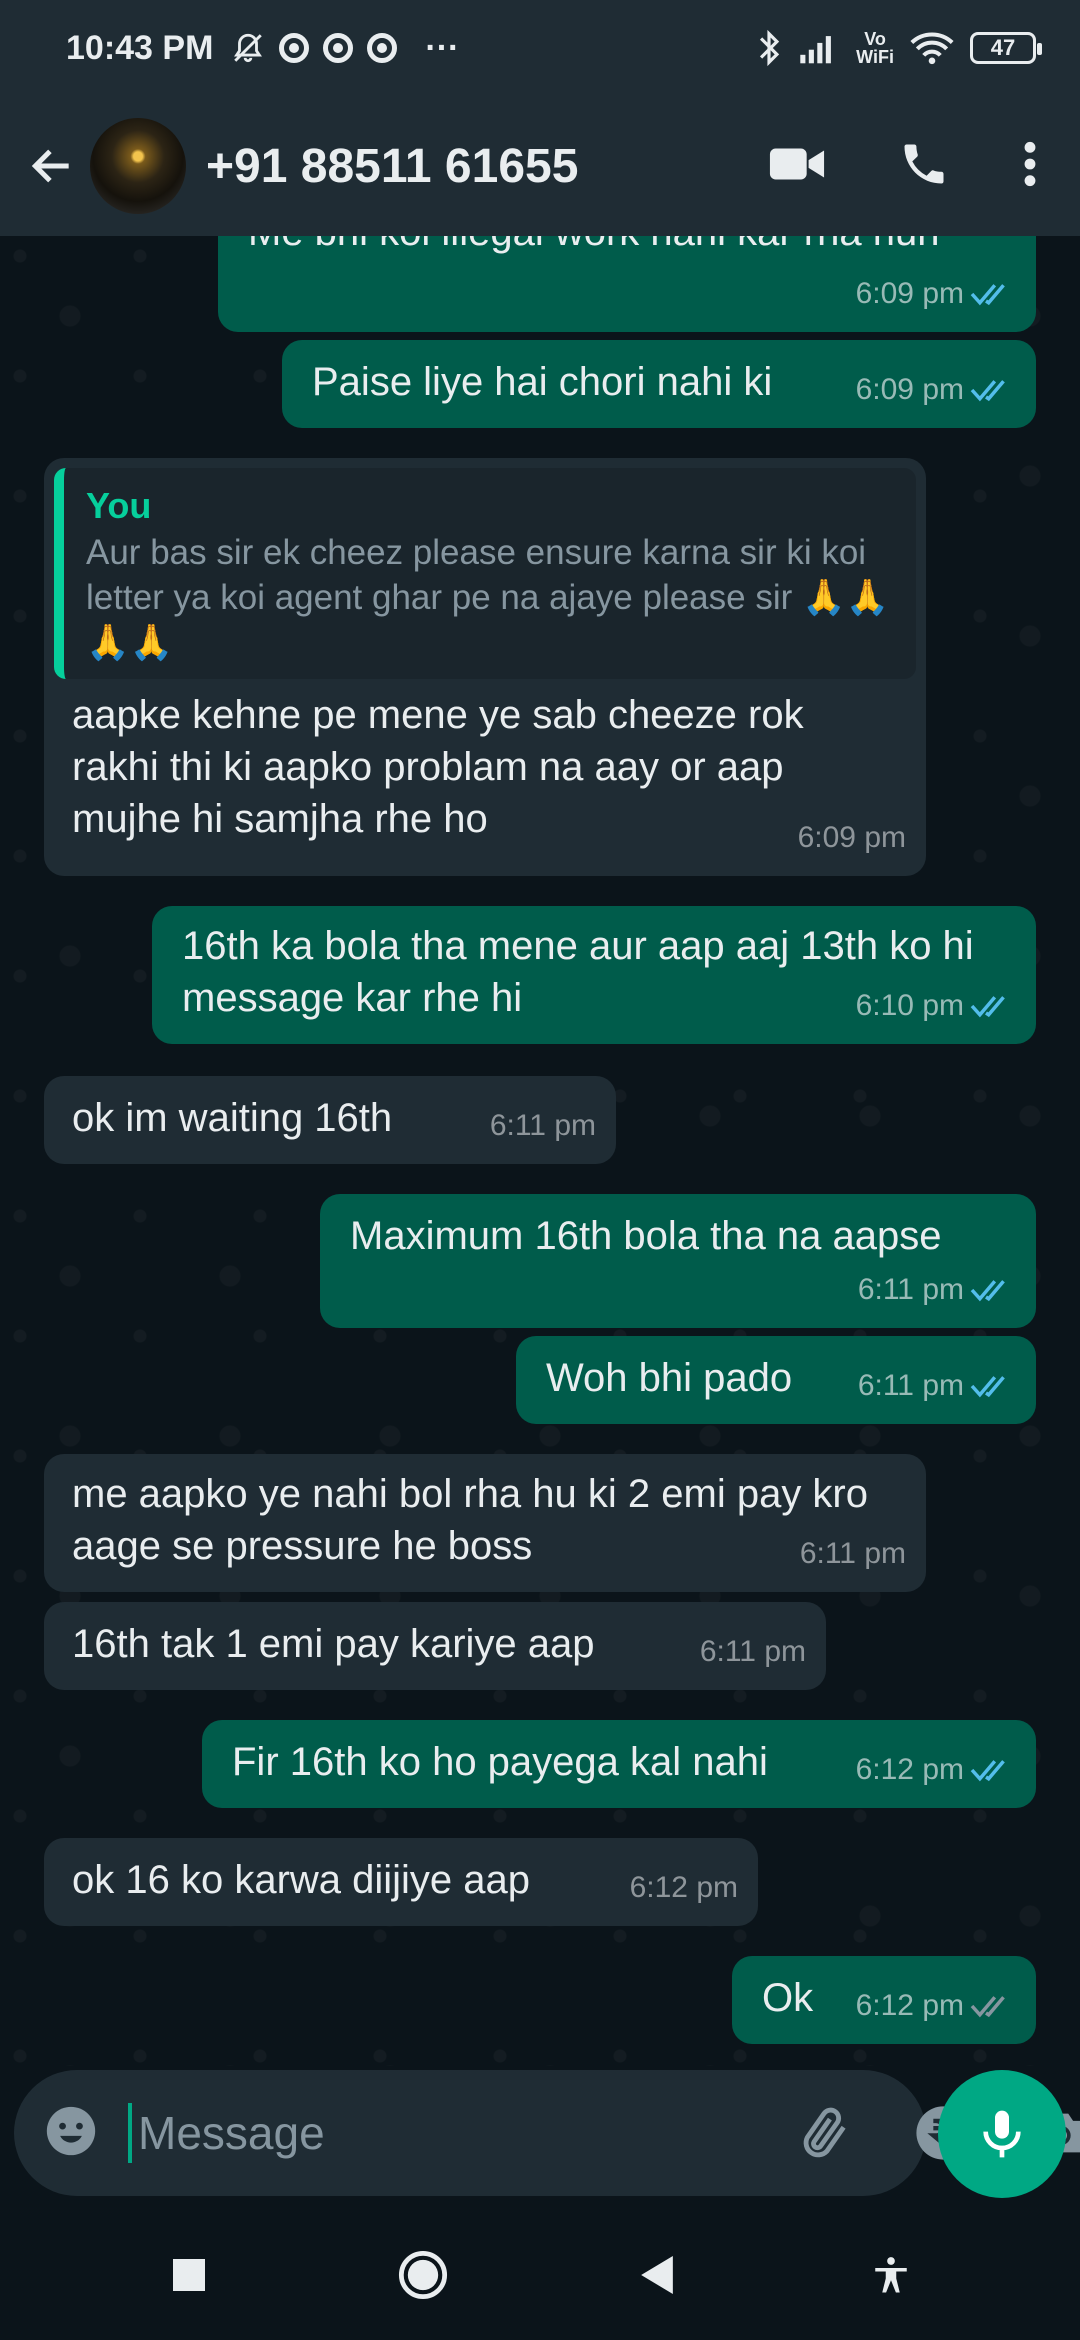  Describe the element at coordinates (678, 1261) in the screenshot. I see `outgoing-message: Maximum 16th bola tha na aapse 6:11 pm` at that location.